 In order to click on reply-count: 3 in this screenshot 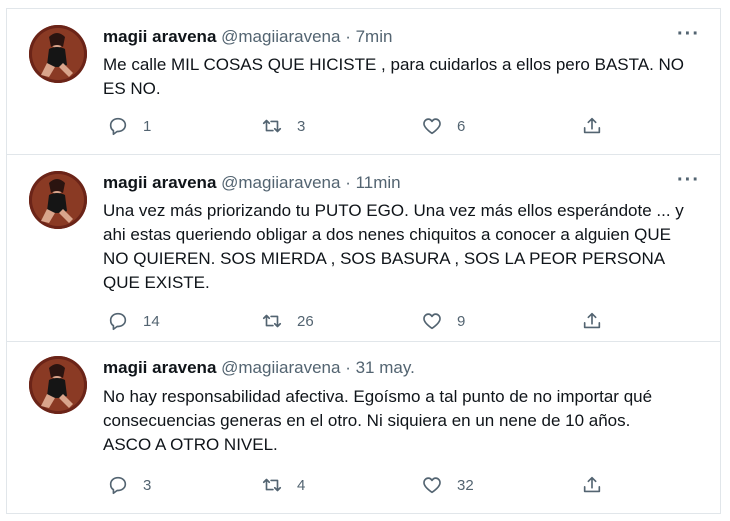, I will do `click(147, 485)`.